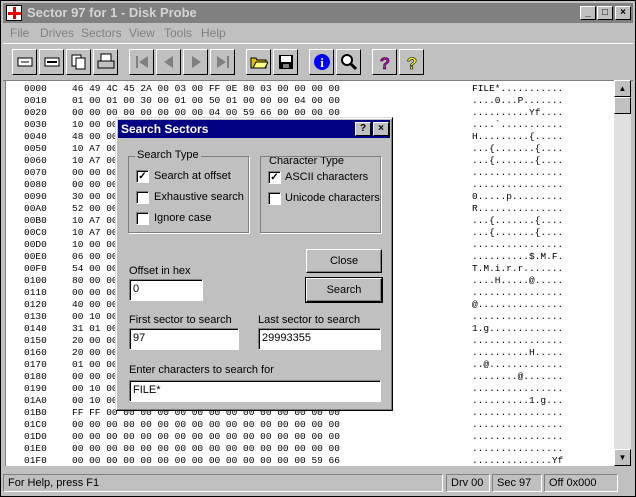  I want to click on hex-row-ascii: ..........$.M.F., so click(517, 256).